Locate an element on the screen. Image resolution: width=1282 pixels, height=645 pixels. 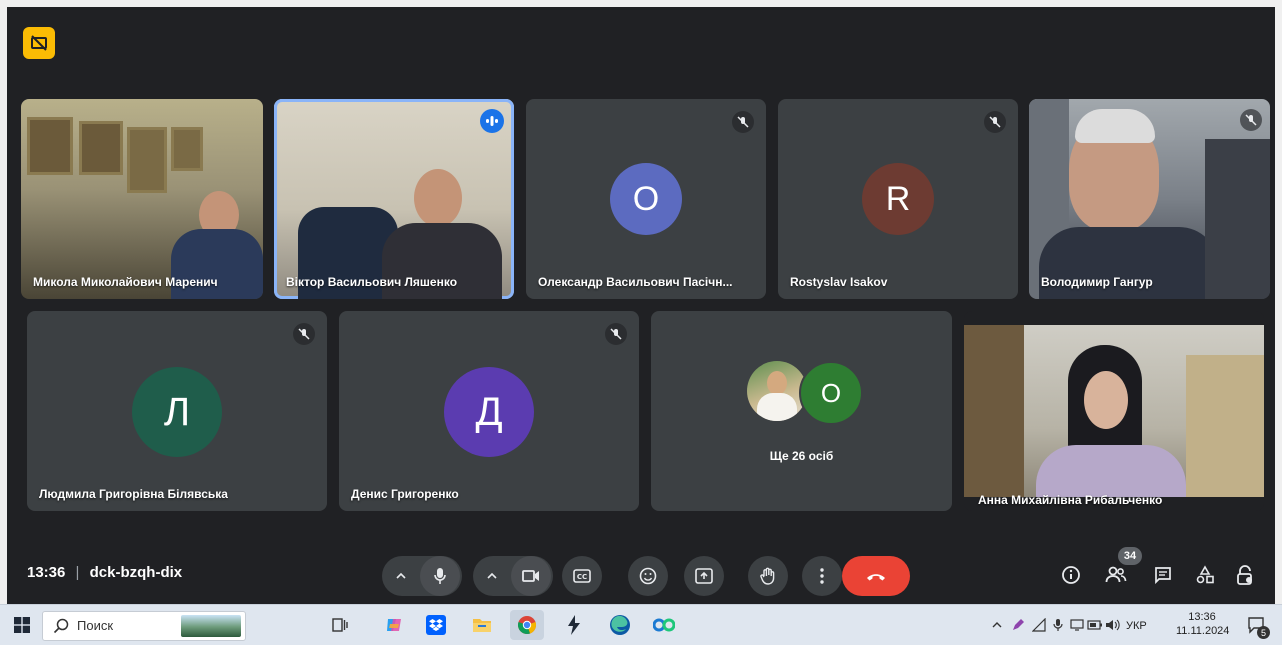
search-highlight-image is located at coordinates (211, 626).